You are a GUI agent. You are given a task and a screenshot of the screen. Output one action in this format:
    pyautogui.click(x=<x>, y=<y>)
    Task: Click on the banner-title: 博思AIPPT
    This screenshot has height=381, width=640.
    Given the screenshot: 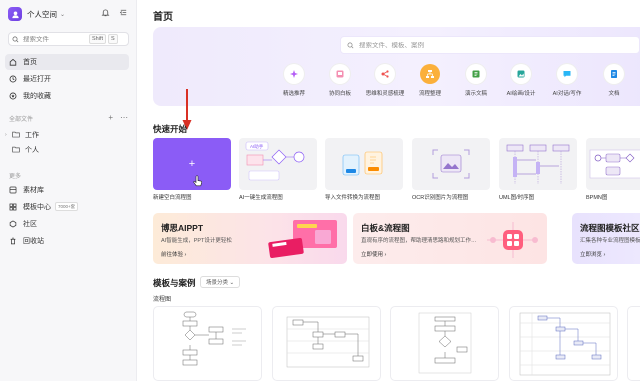 What is the action you would take?
    pyautogui.click(x=182, y=228)
    